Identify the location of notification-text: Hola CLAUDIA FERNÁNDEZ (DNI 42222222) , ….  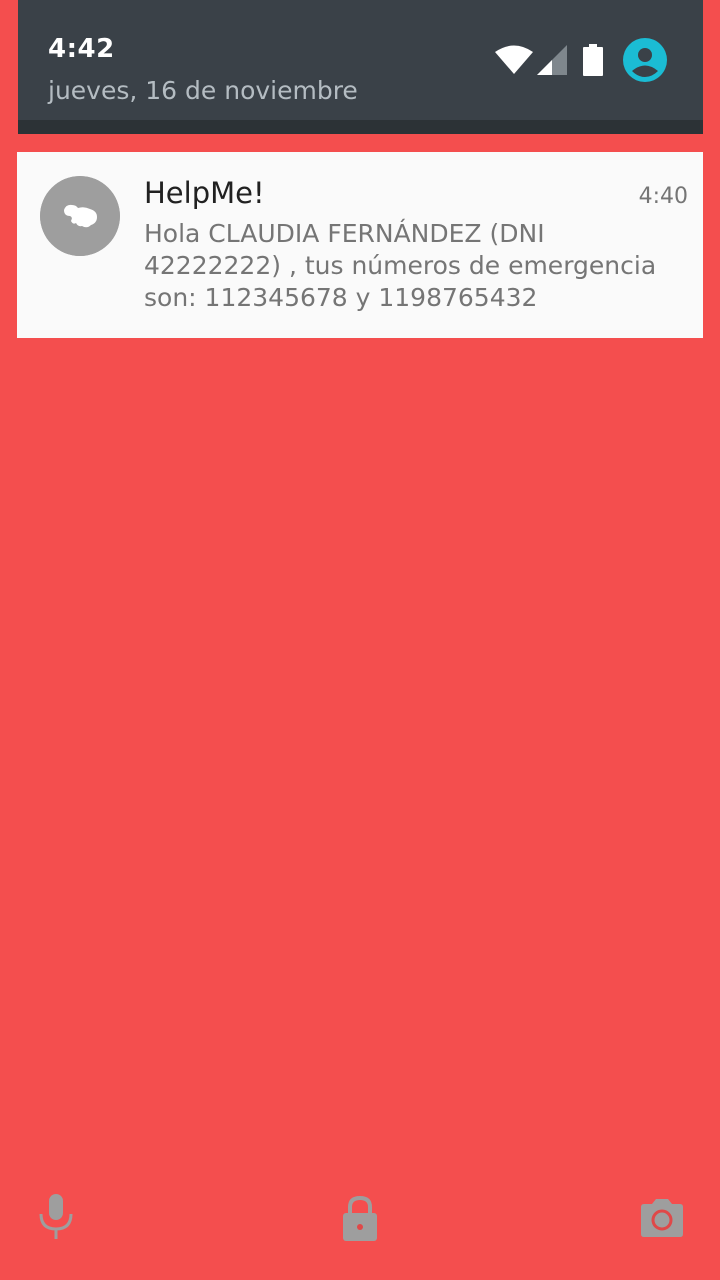
(400, 265).